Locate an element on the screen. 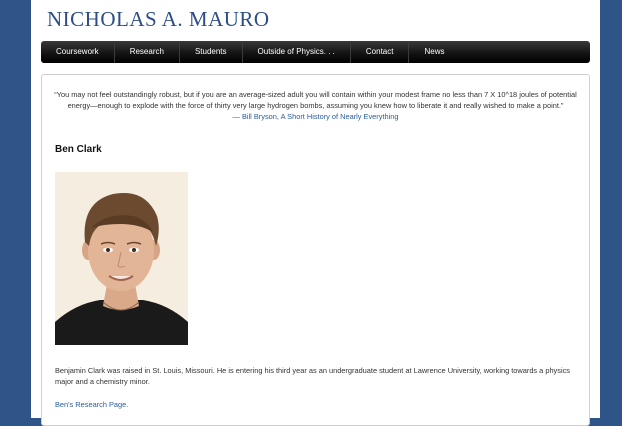 Image resolution: width=622 pixels, height=426 pixels. site-title: NICHOLAS A. MAURO is located at coordinates (158, 19).